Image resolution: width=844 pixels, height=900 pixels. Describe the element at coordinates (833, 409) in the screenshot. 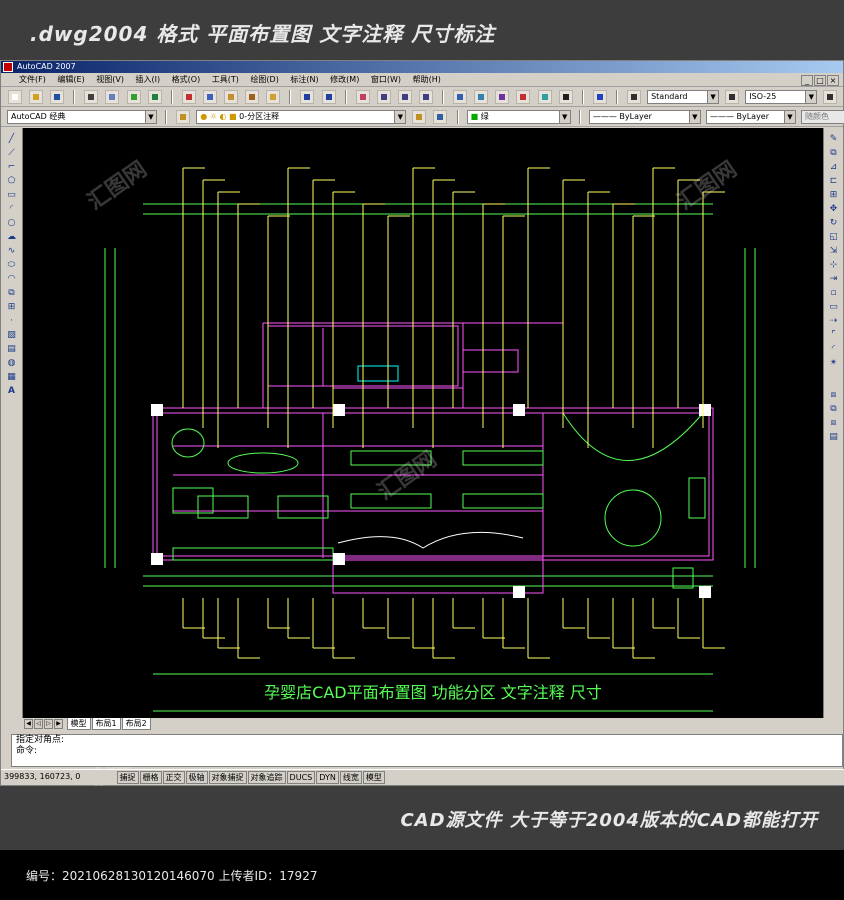

I see `bring-front-icon: ⧉` at that location.